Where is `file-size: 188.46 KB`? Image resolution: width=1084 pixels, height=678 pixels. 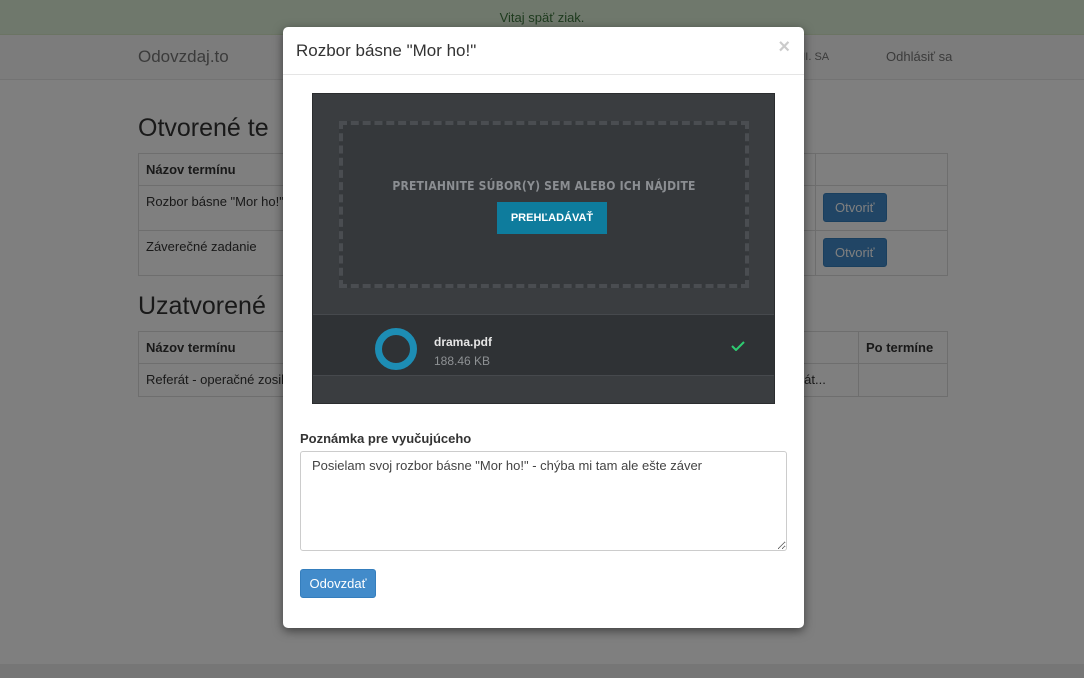
file-size: 188.46 KB is located at coordinates (462, 361).